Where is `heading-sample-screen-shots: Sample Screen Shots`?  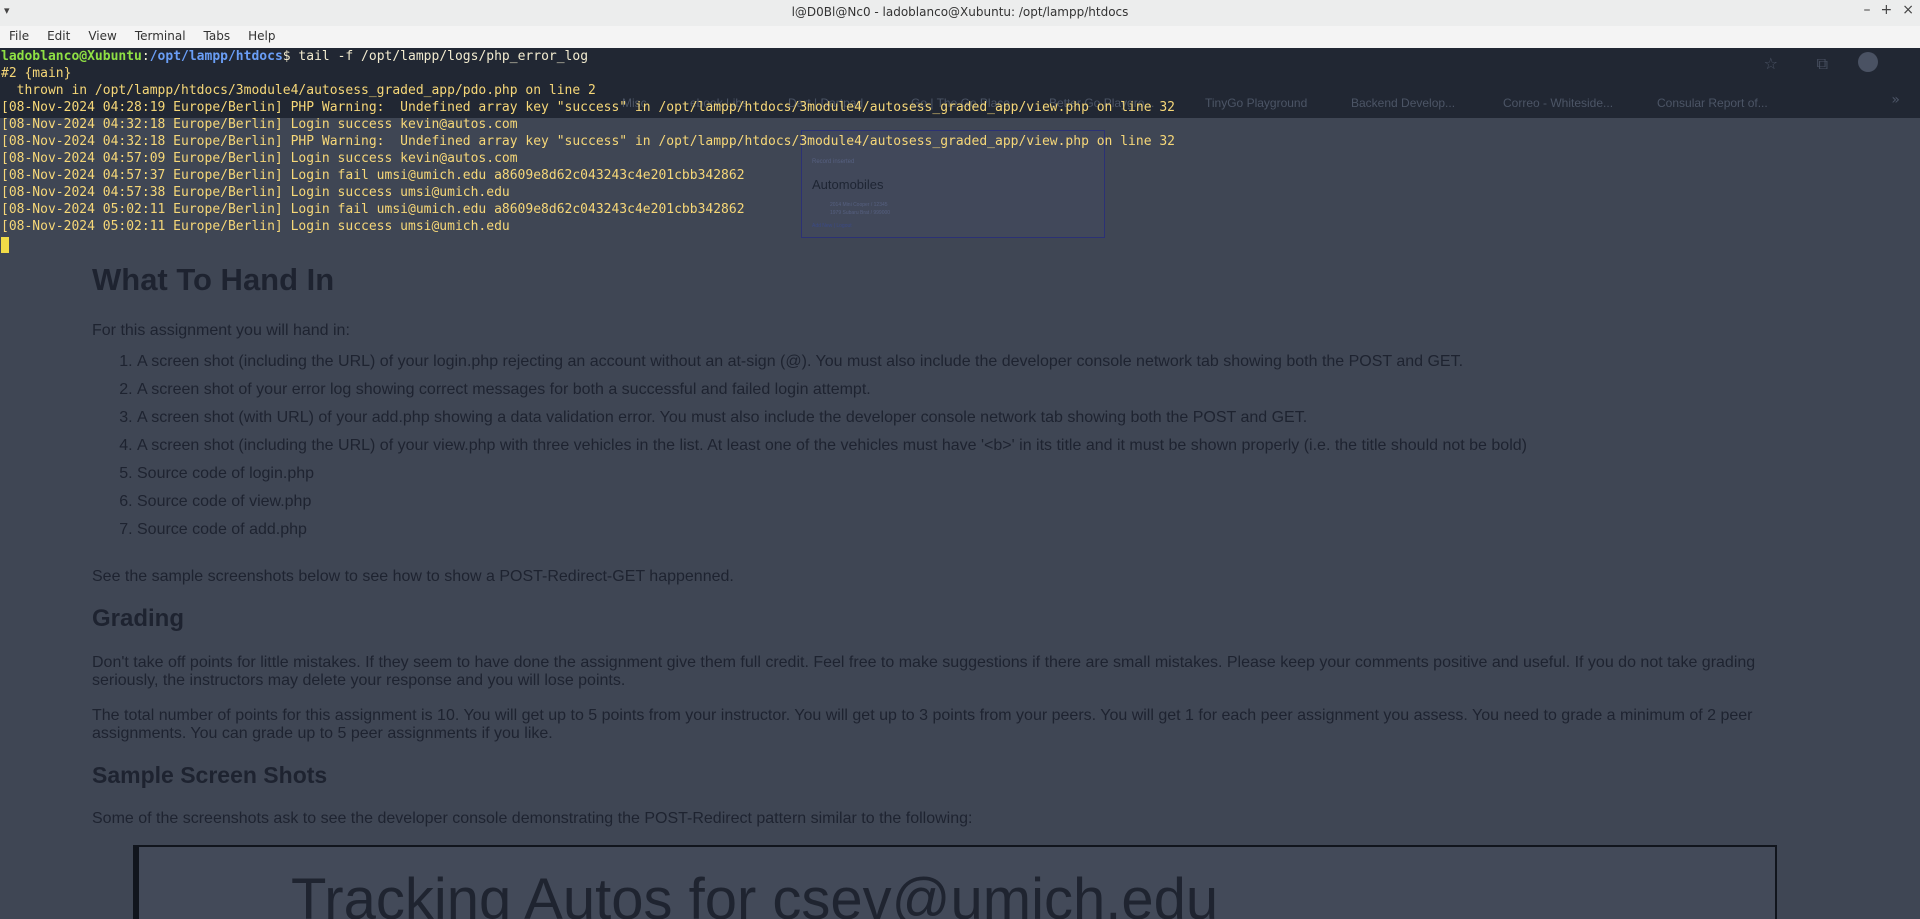
heading-sample-screen-shots: Sample Screen Shots is located at coordinates (210, 775).